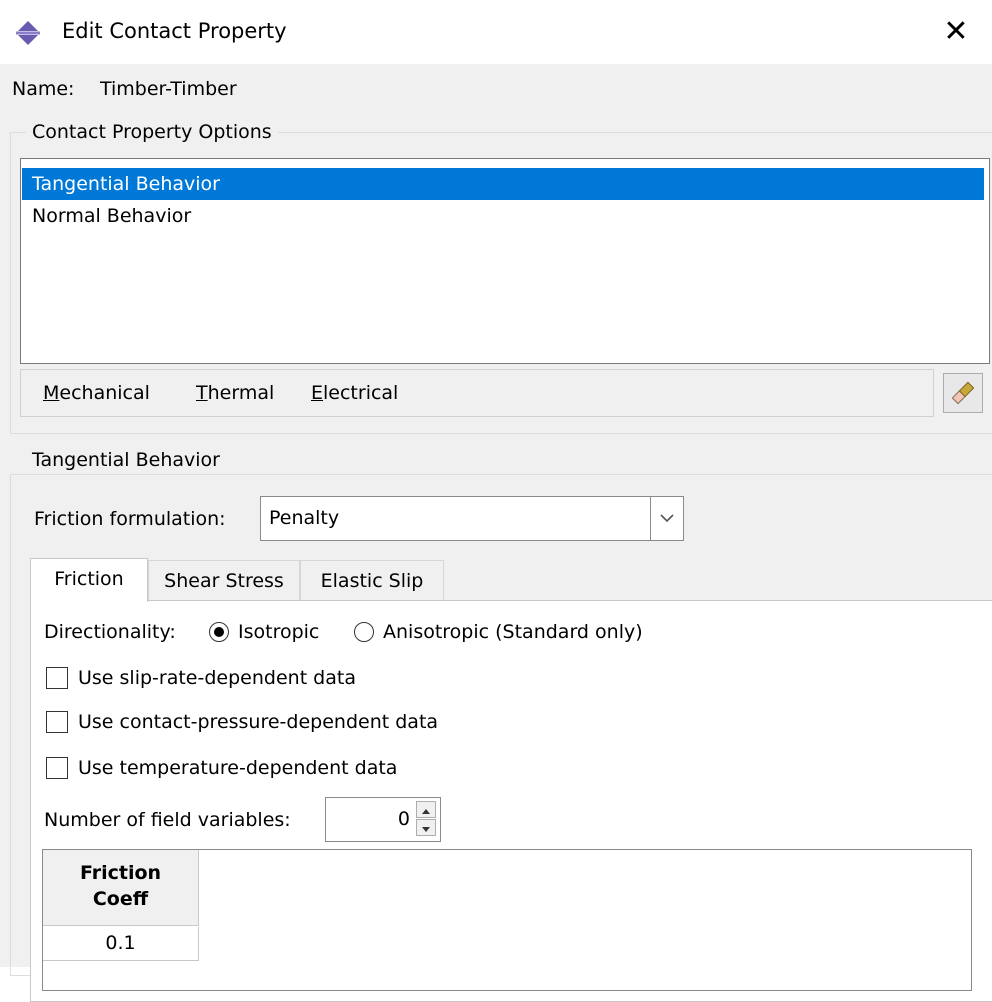 Image resolution: width=992 pixels, height=1002 pixels. Describe the element at coordinates (43, 89) in the screenshot. I see `name-label: Name:` at that location.